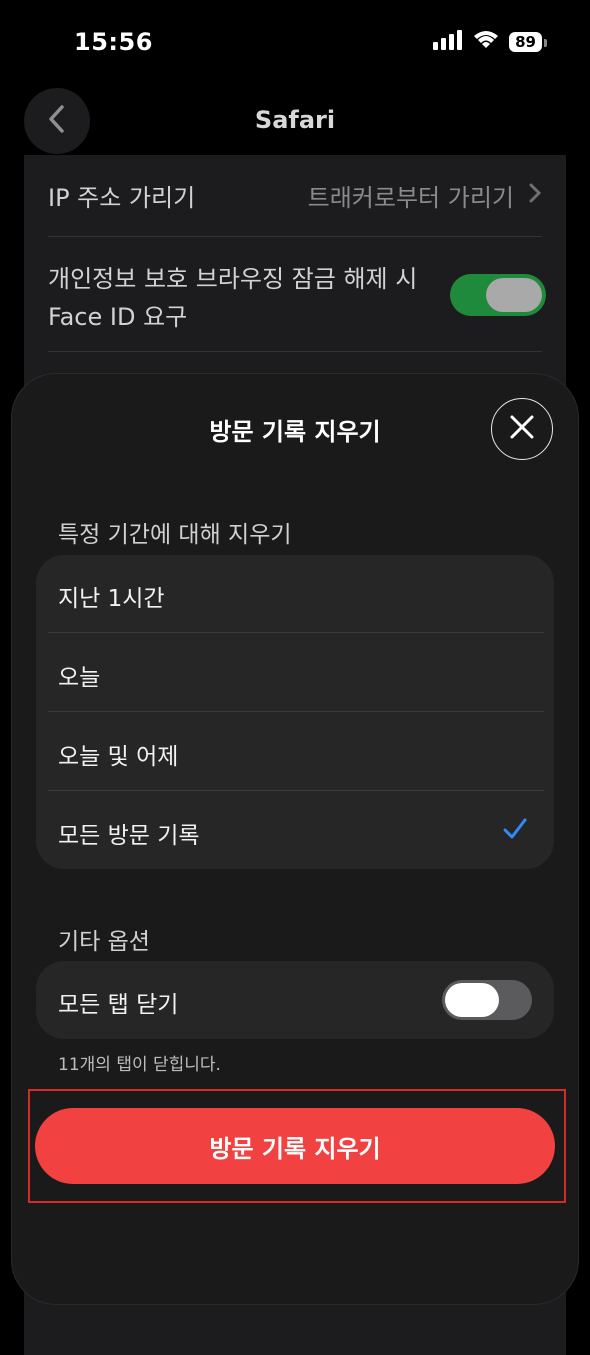  What do you see at coordinates (104, 942) in the screenshot?
I see `other-options-header: 기타 옵션` at bounding box center [104, 942].